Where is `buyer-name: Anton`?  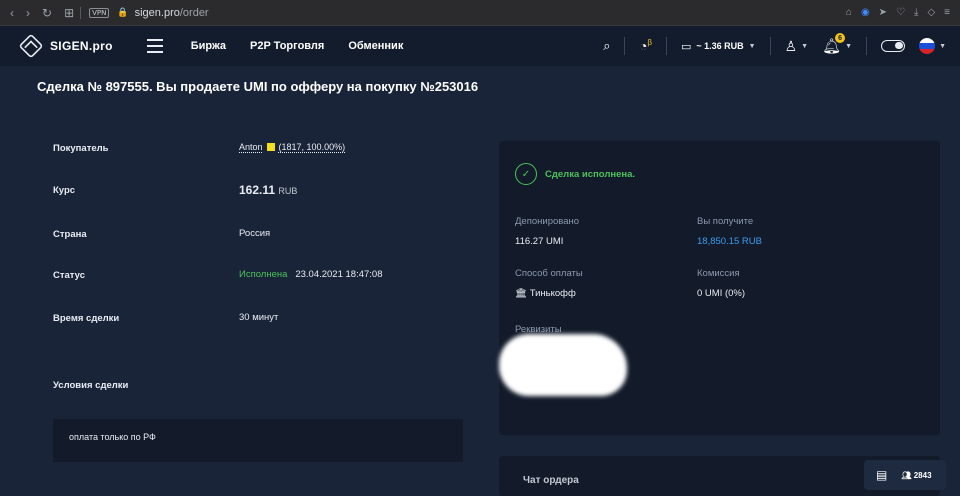 buyer-name: Anton is located at coordinates (251, 147).